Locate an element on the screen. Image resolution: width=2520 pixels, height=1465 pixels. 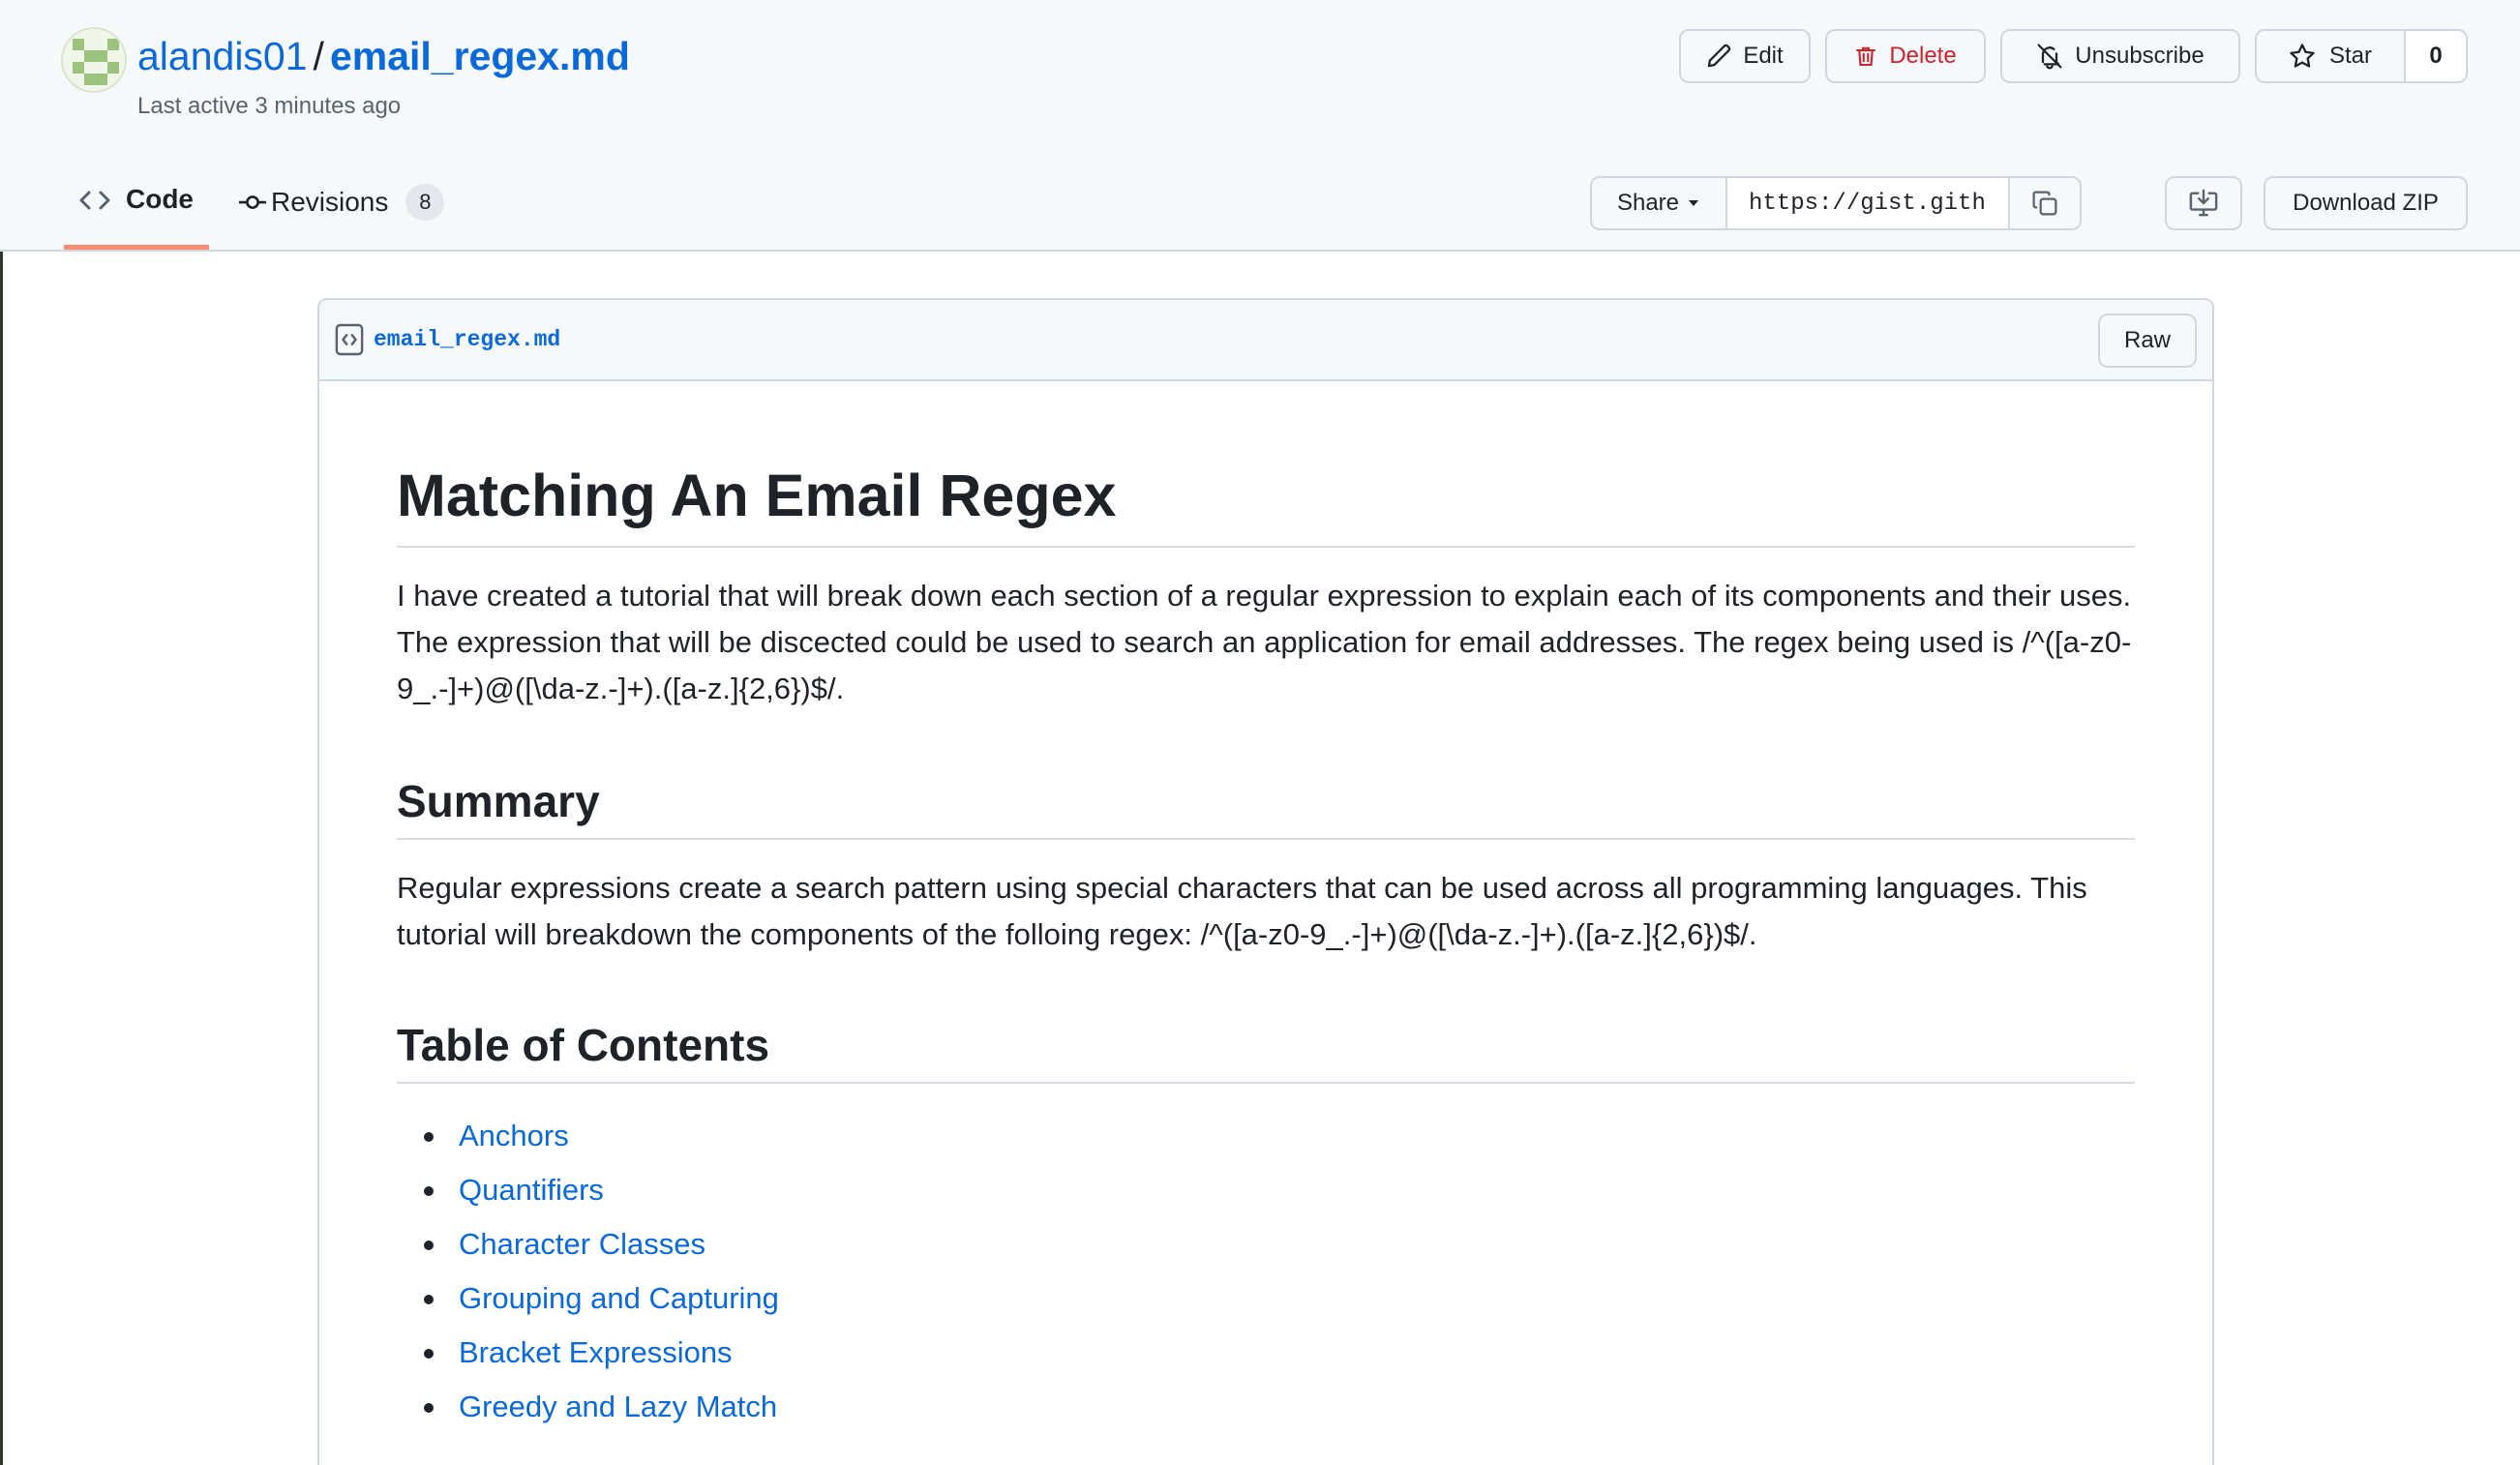
code-icon is located at coordinates (95, 201).